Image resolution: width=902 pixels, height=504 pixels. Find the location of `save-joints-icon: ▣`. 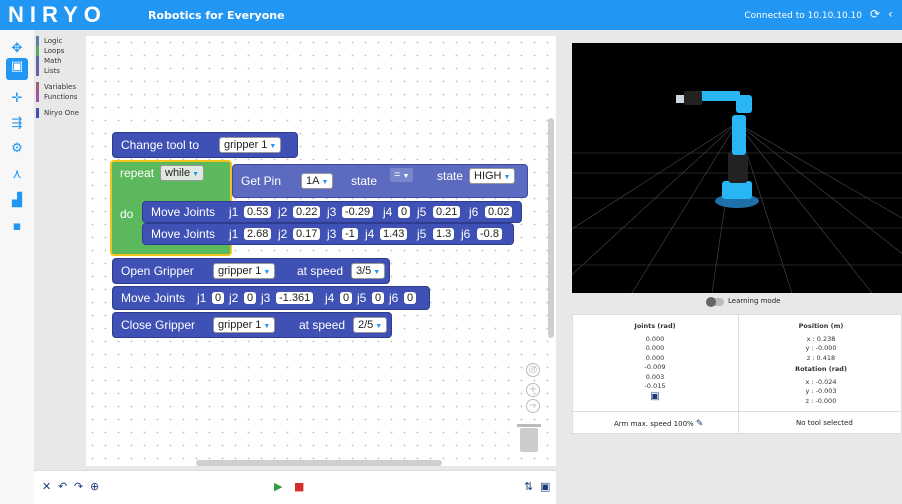

save-joints-icon: ▣ is located at coordinates (655, 396).